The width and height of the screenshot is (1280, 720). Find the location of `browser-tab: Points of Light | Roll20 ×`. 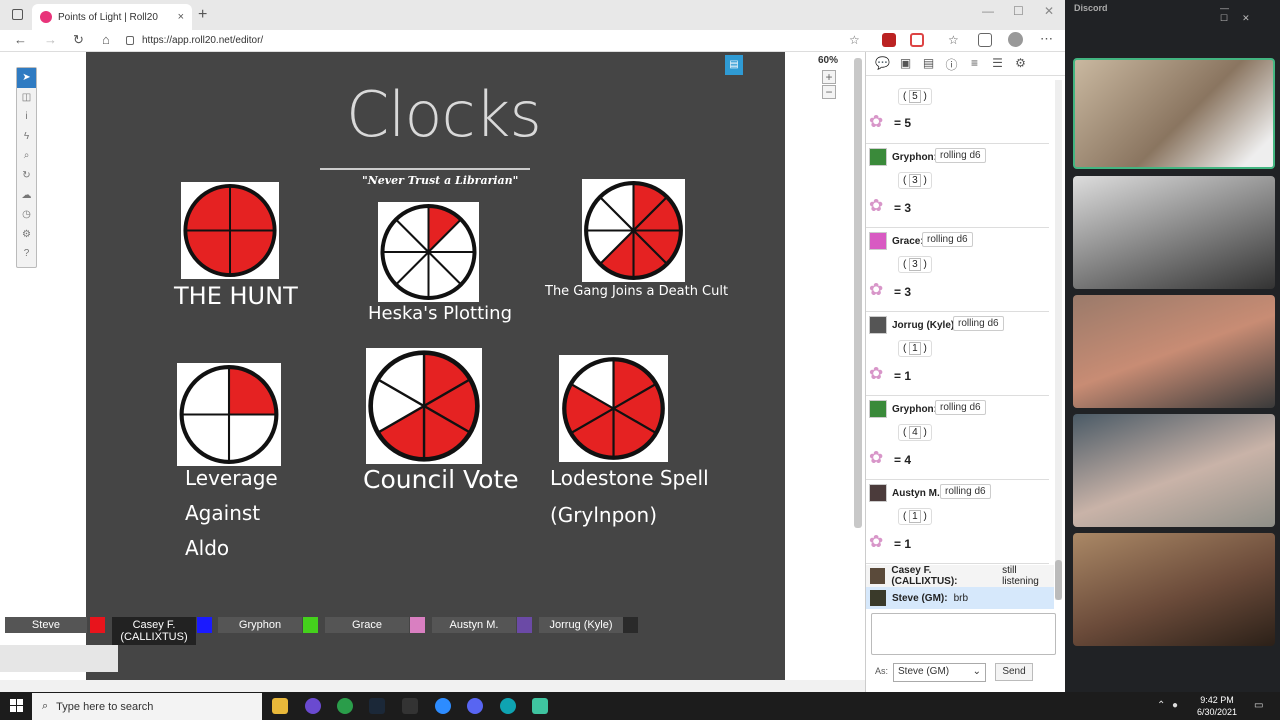

browser-tab: Points of Light | Roll20 × is located at coordinates (112, 17).